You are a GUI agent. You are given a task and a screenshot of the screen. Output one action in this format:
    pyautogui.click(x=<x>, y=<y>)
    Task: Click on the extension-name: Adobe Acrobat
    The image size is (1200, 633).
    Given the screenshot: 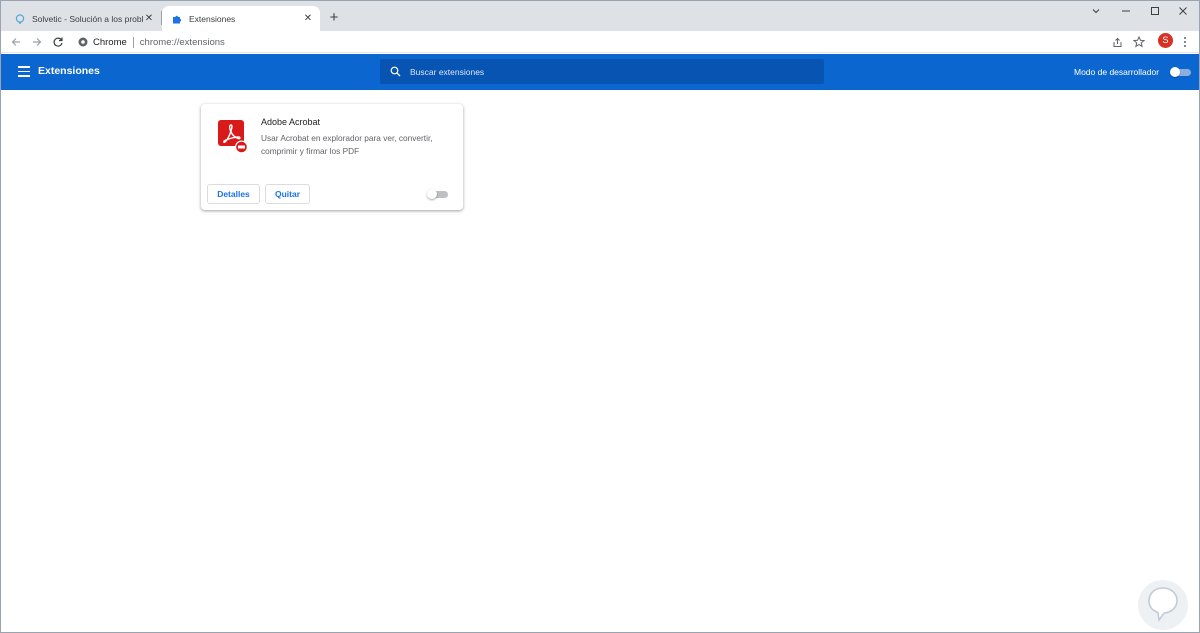 What is the action you would take?
    pyautogui.click(x=291, y=122)
    